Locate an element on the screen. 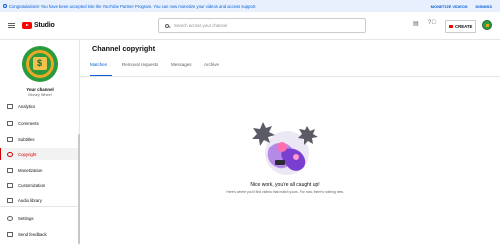  create-button: CREATE is located at coordinates (461, 26).